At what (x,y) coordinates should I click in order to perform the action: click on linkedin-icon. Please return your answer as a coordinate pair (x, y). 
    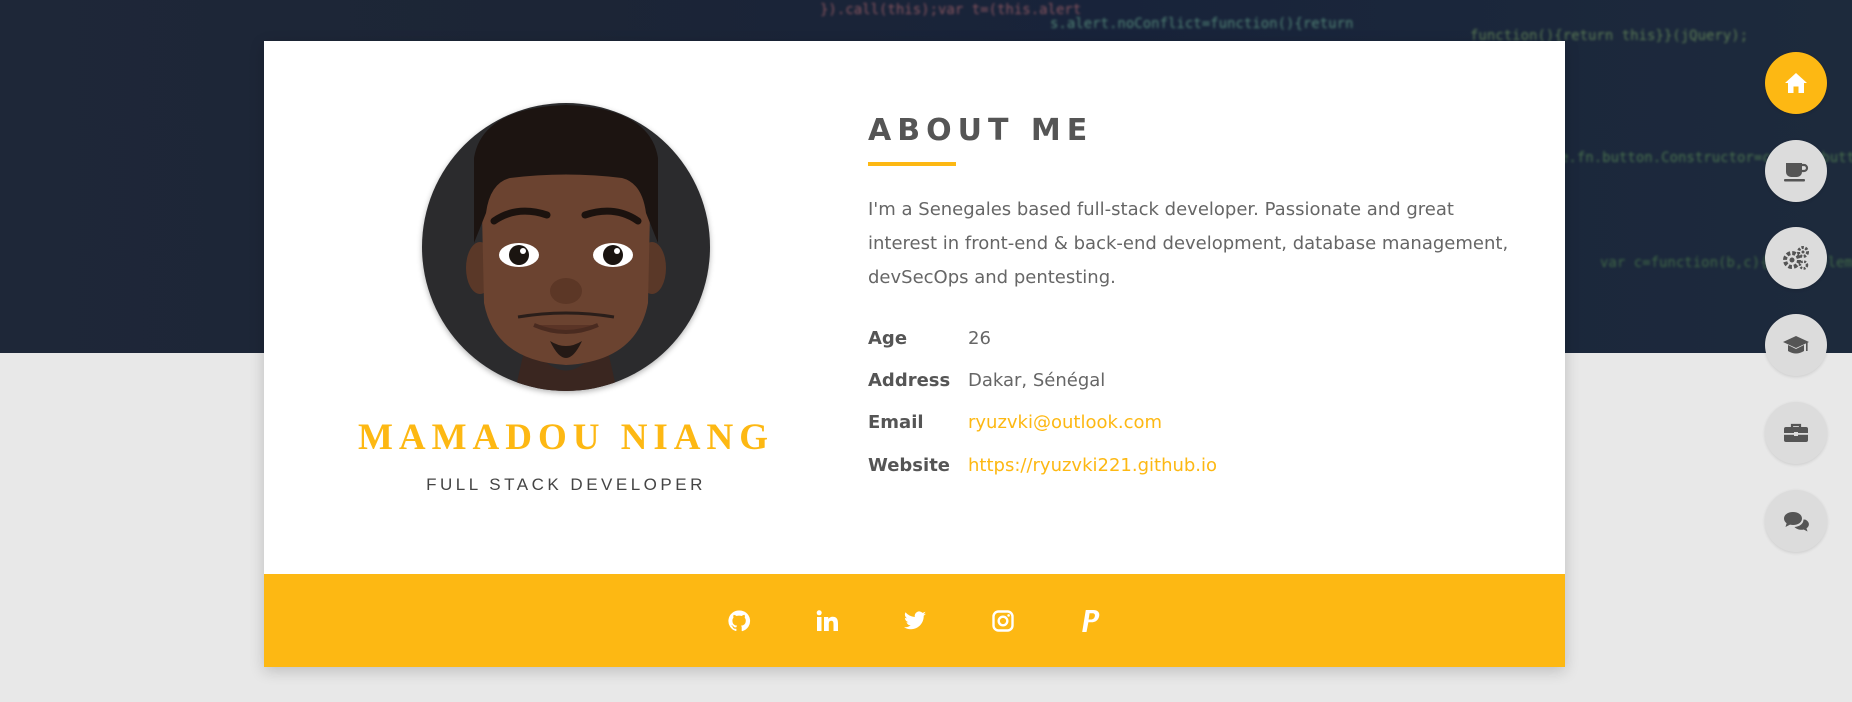
    Looking at the image, I should click on (827, 620).